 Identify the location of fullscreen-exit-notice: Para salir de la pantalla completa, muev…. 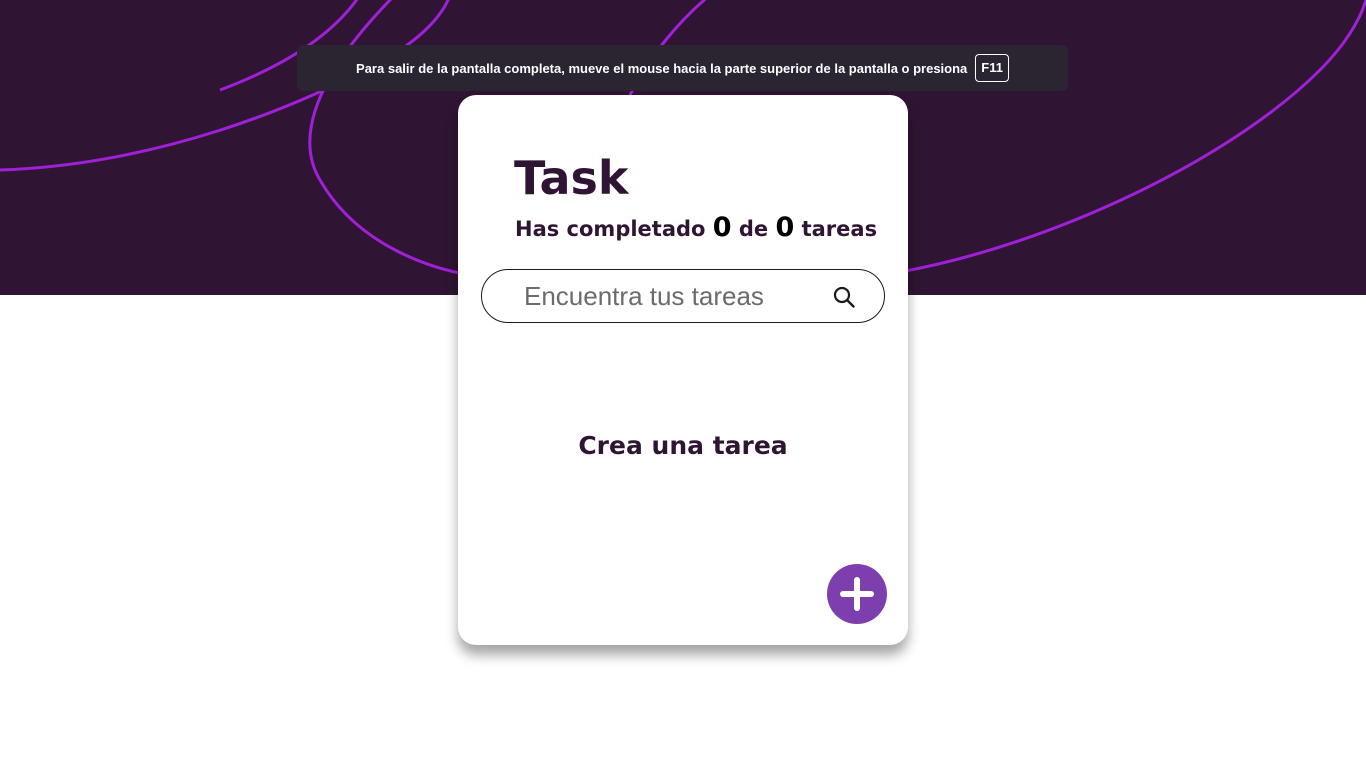
(682, 68).